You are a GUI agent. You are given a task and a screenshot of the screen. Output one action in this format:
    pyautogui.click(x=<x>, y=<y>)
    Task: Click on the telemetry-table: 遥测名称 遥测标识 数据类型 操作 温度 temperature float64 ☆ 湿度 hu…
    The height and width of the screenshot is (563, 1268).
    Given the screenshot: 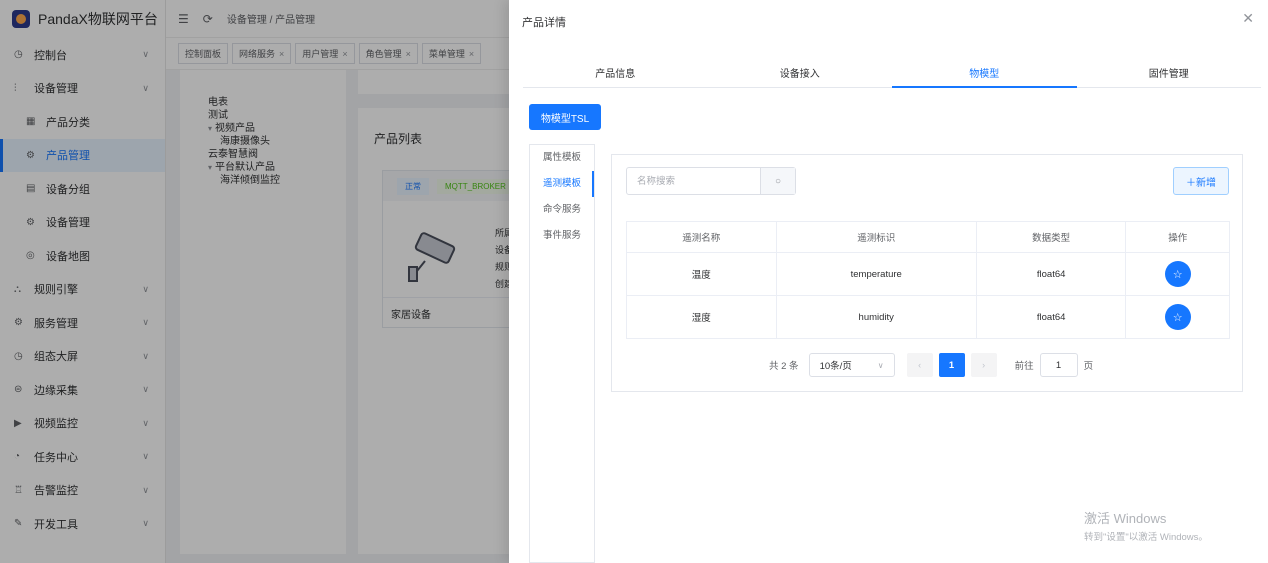 What is the action you would take?
    pyautogui.click(x=928, y=280)
    